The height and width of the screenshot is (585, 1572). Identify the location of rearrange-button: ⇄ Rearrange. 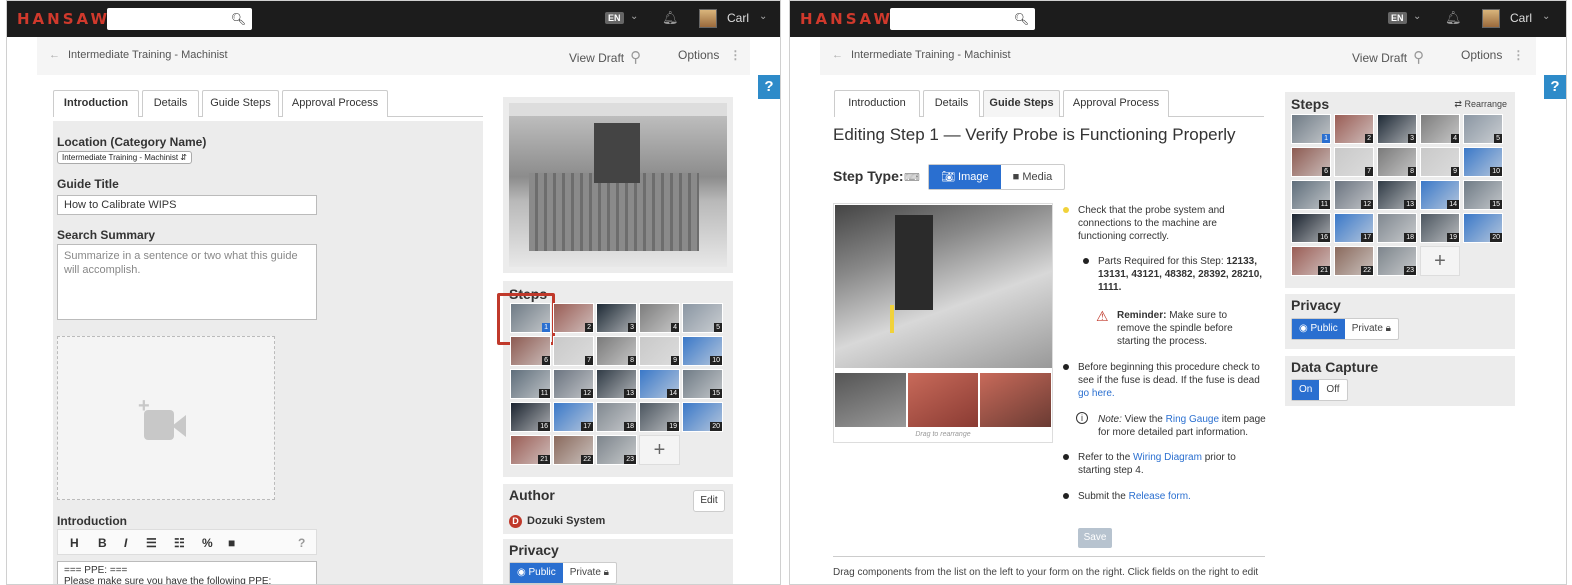
(1480, 104).